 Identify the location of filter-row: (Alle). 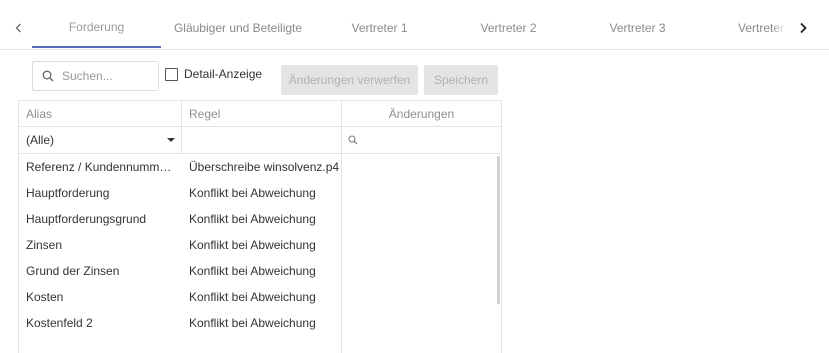
(260, 140).